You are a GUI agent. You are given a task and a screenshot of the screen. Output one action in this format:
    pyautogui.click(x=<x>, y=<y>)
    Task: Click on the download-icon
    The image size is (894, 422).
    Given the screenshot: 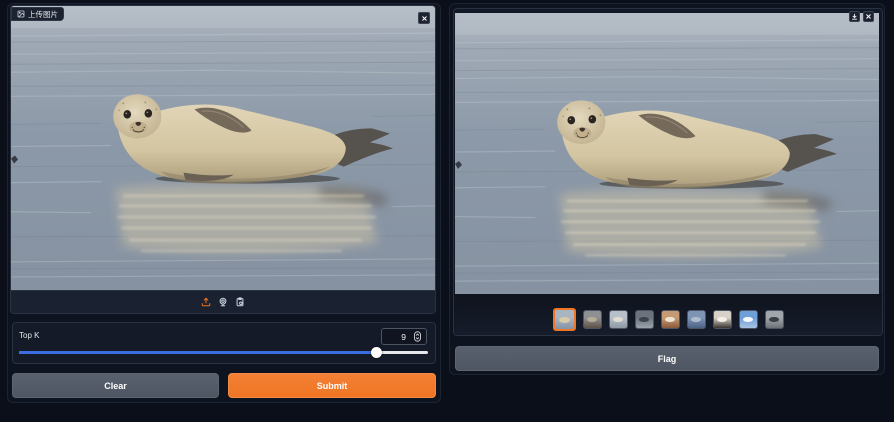 What is the action you would take?
    pyautogui.click(x=854, y=16)
    